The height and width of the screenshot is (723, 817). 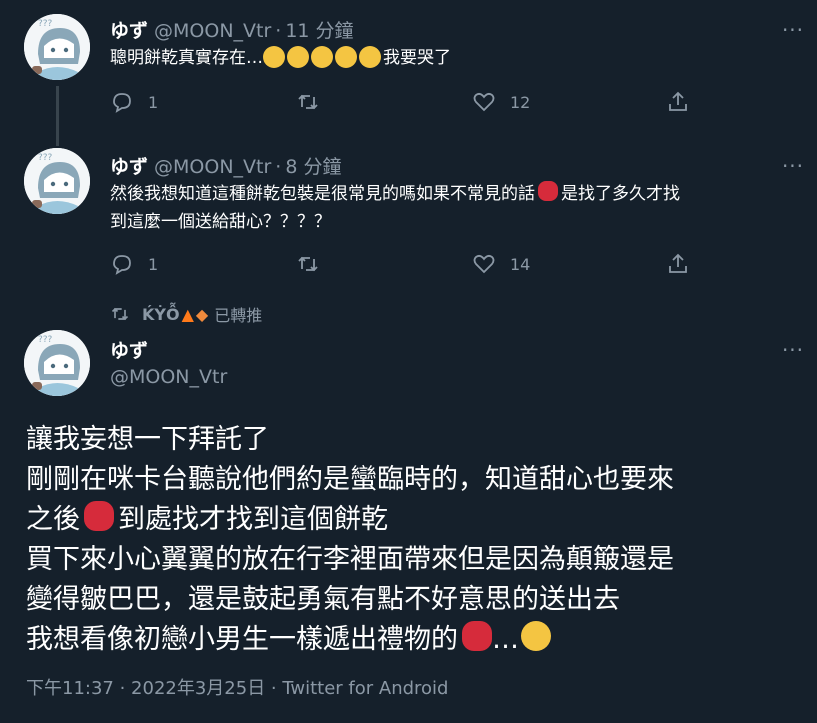 What do you see at coordinates (416, 520) in the screenshot?
I see `text-line-with-emoji: 之後 到處找才找到這個餅乾` at bounding box center [416, 520].